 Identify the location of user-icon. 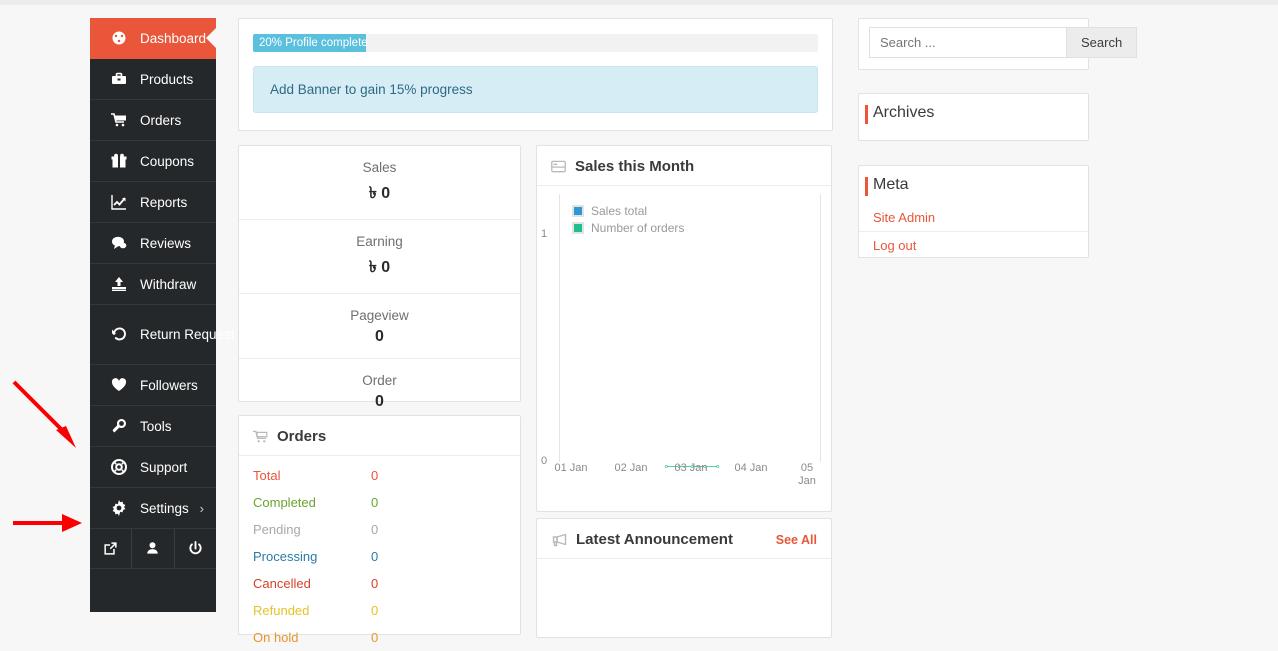
(153, 548).